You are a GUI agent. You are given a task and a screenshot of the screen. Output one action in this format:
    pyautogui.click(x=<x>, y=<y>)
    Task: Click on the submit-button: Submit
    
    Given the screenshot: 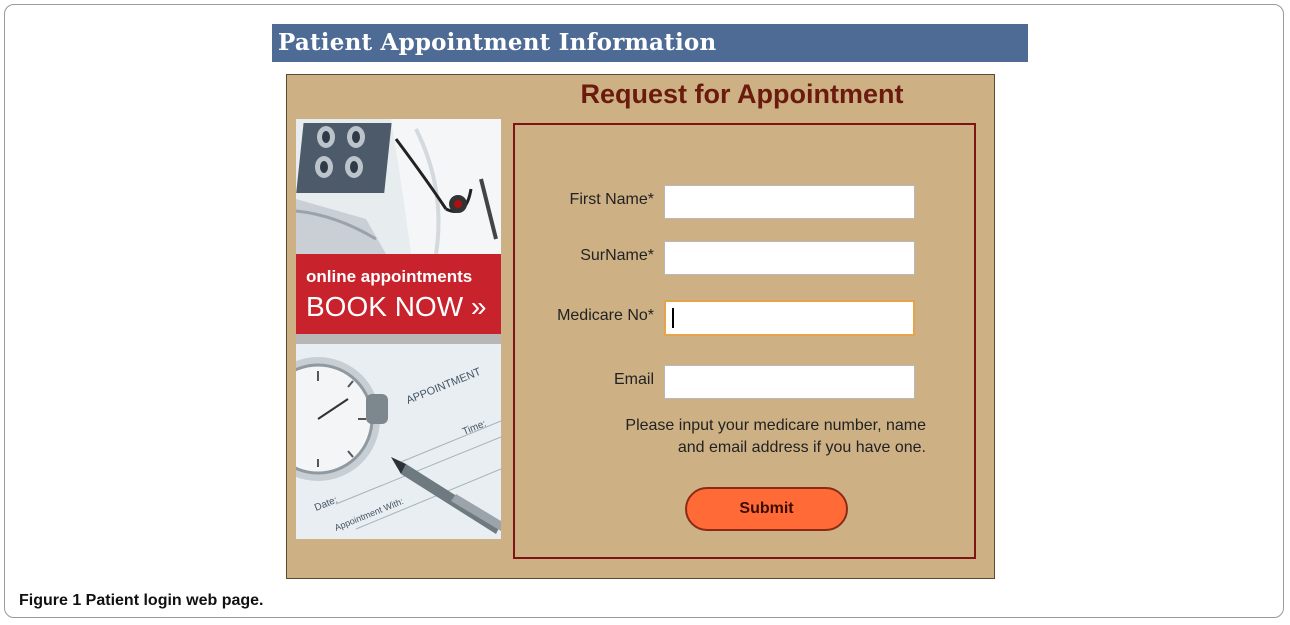 What is the action you would take?
    pyautogui.click(x=766, y=509)
    